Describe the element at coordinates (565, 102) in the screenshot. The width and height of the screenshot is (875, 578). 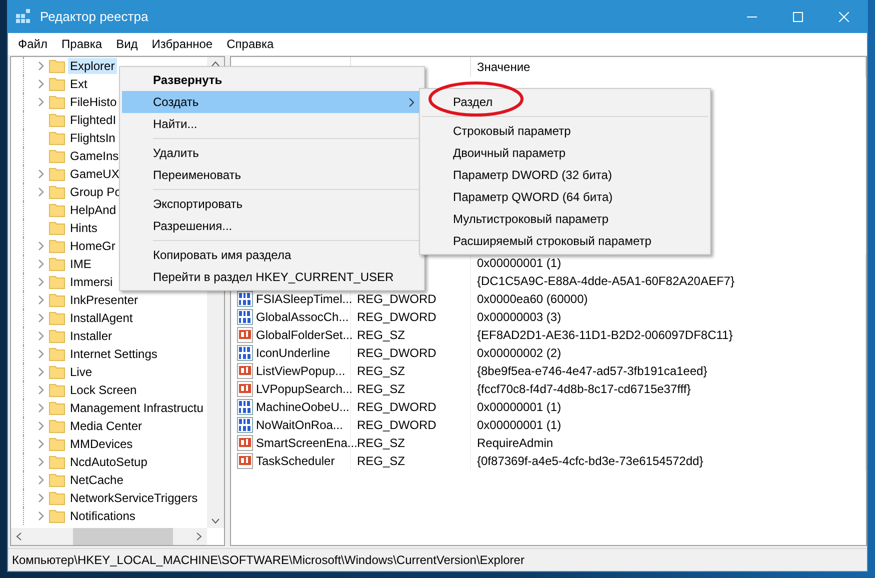
I see `submenu-item: Раздел` at that location.